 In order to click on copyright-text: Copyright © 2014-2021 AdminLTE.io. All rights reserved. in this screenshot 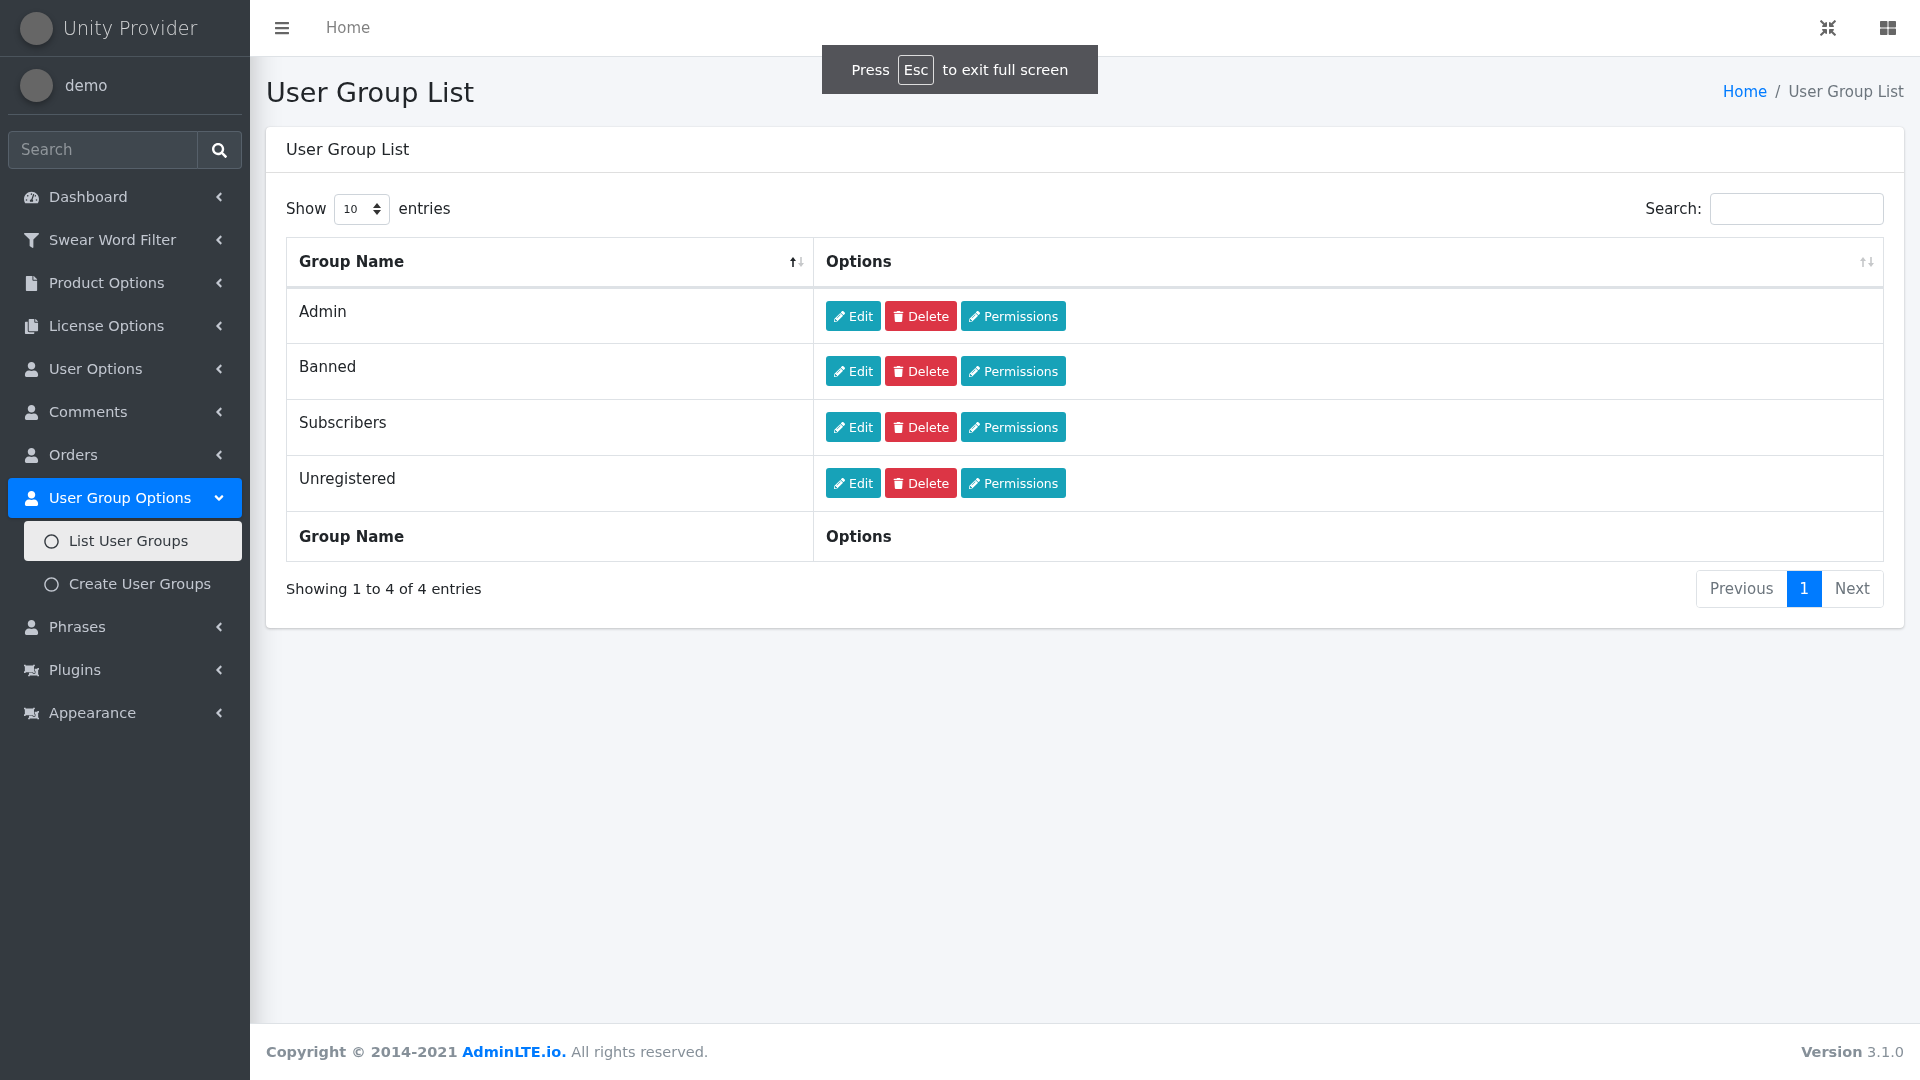, I will do `click(487, 1052)`.